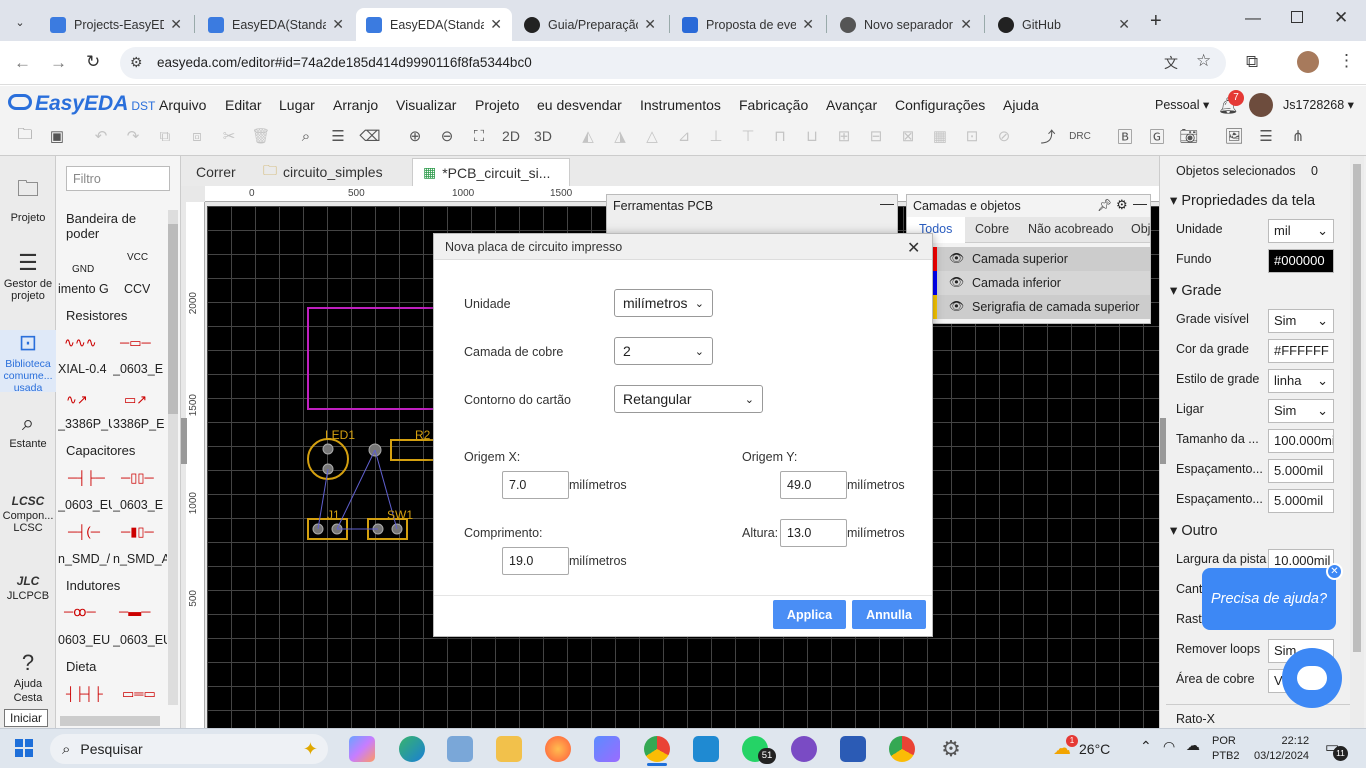 The width and height of the screenshot is (1366, 768). Describe the element at coordinates (370, 136) in the screenshot. I see `eraser-icon: ⌫` at that location.